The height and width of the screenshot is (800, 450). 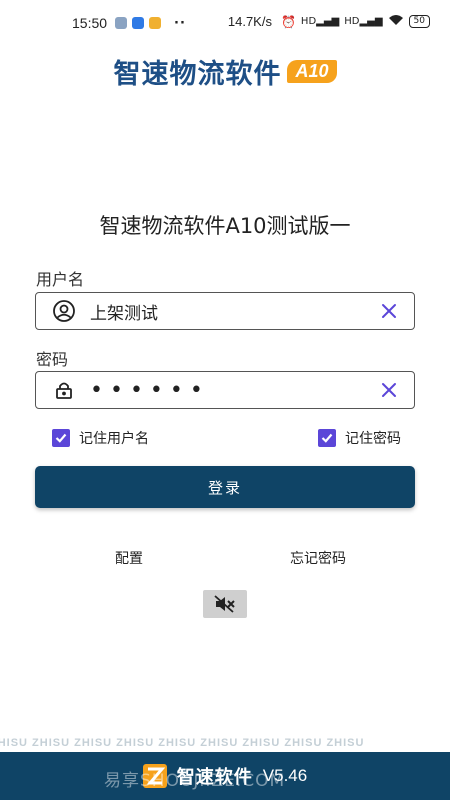 I want to click on status-time: 15:50, so click(x=90, y=23).